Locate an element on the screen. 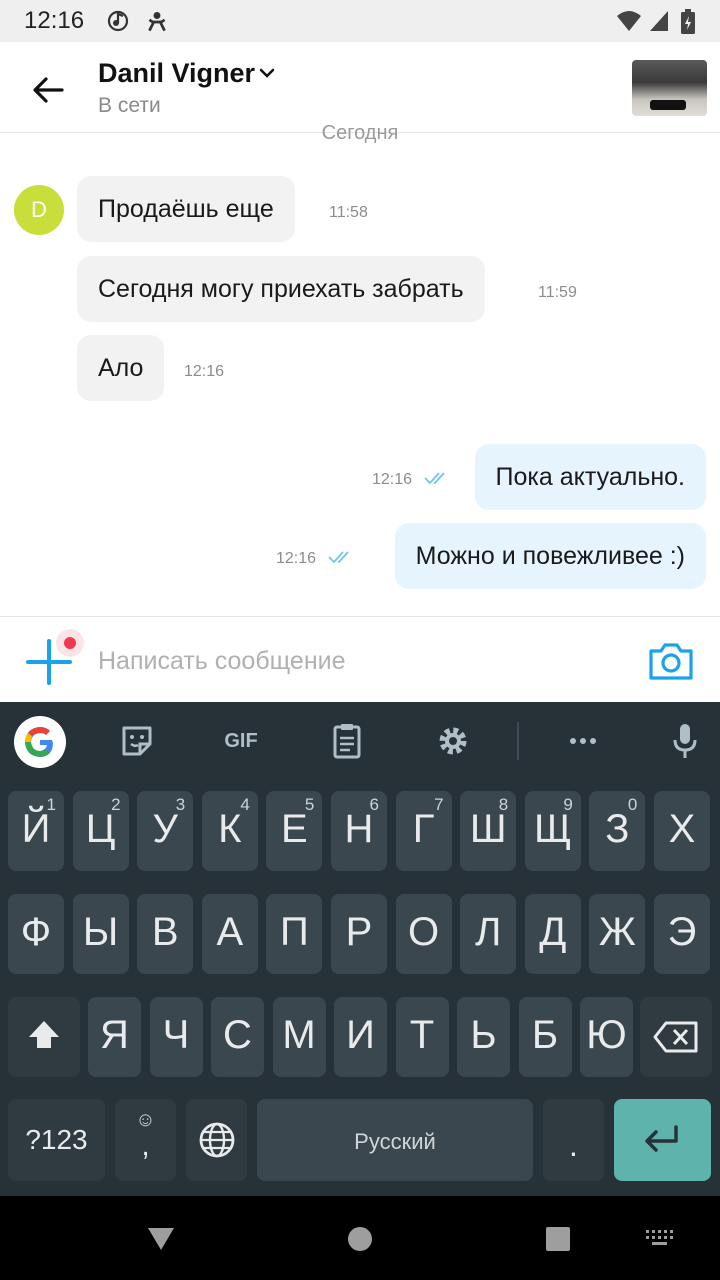 The height and width of the screenshot is (1280, 720). letter-key: Р is located at coordinates (359, 934).